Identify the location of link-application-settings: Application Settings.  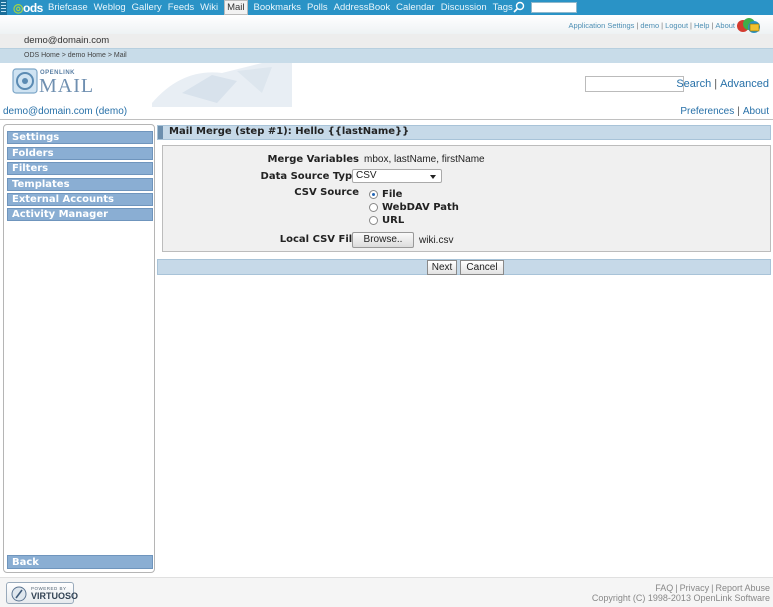
(602, 25).